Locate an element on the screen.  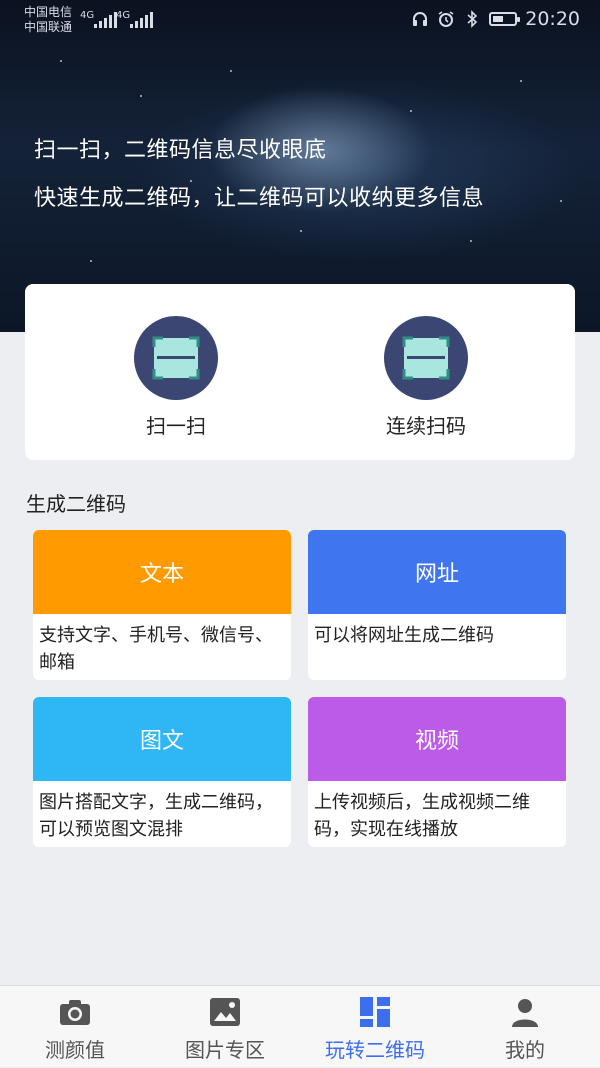
nav-item-image-zone: 图片专区 is located at coordinates (225, 1027).